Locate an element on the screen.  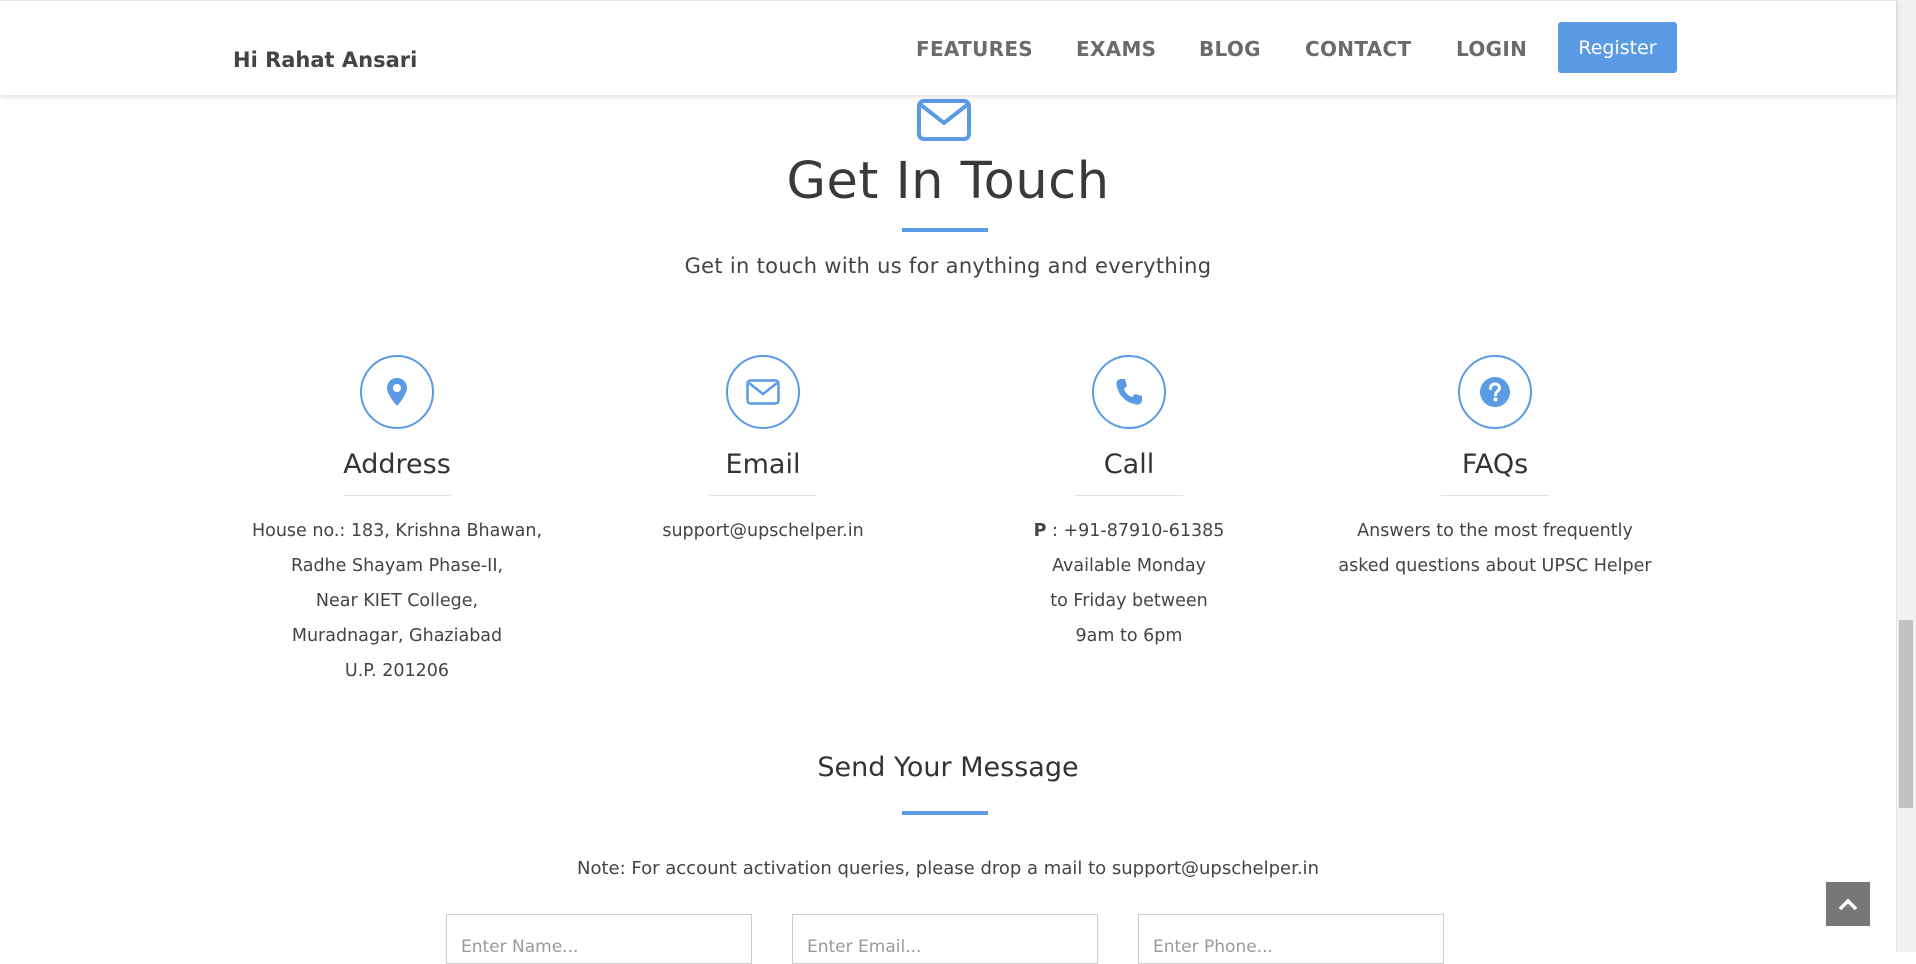
phone-value: : +91-87910-61385 is located at coordinates (1135, 531).